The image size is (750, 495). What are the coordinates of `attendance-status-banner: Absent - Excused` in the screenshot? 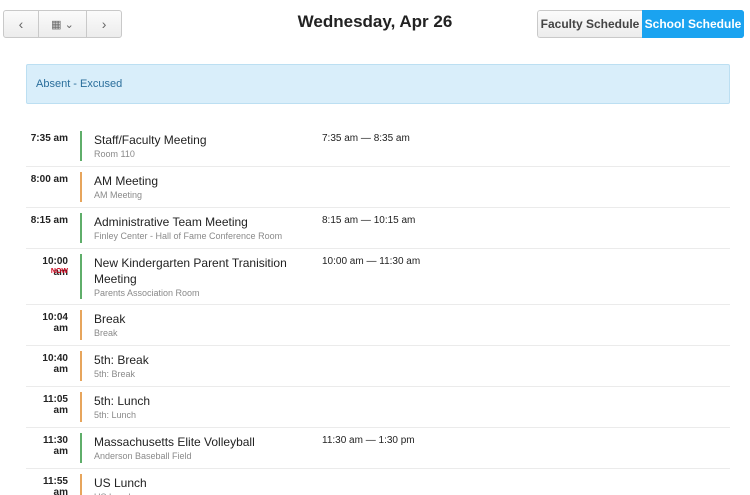 It's located at (378, 84).